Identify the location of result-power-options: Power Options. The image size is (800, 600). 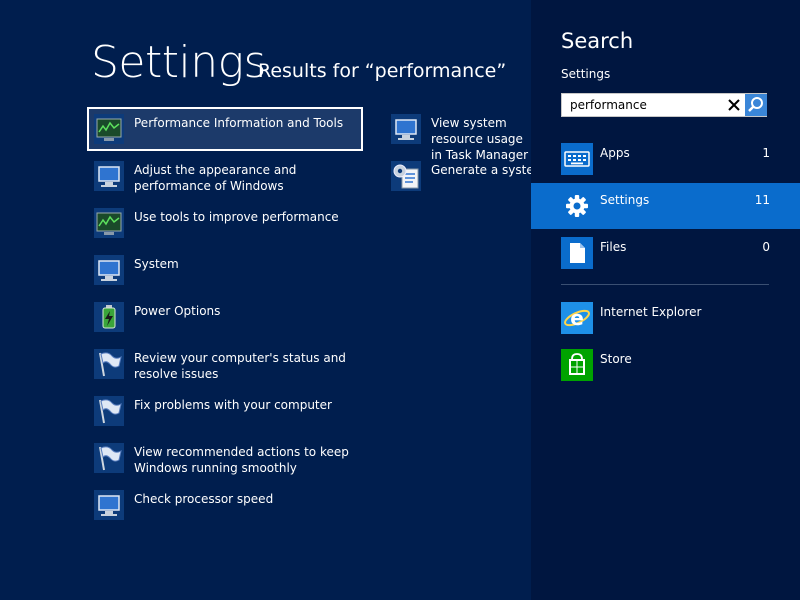
(225, 317).